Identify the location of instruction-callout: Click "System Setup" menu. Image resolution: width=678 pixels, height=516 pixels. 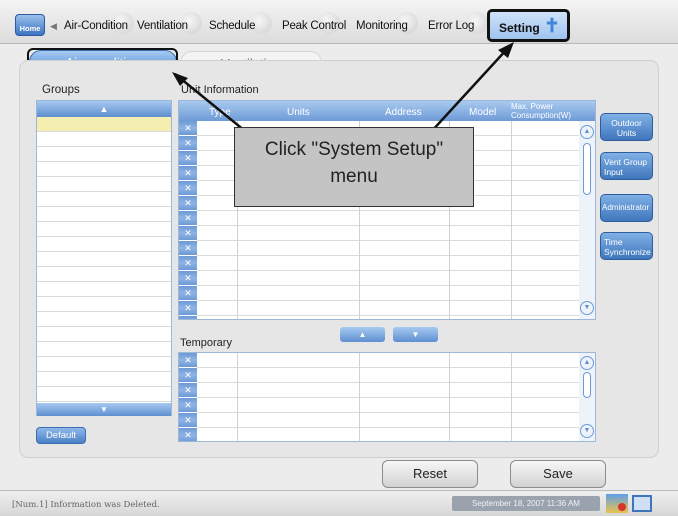
(354, 167).